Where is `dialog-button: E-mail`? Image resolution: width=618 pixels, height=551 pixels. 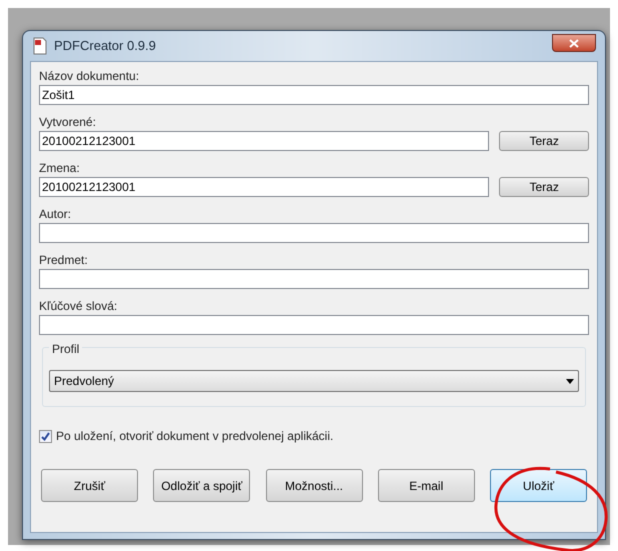
dialog-button: E-mail is located at coordinates (426, 485).